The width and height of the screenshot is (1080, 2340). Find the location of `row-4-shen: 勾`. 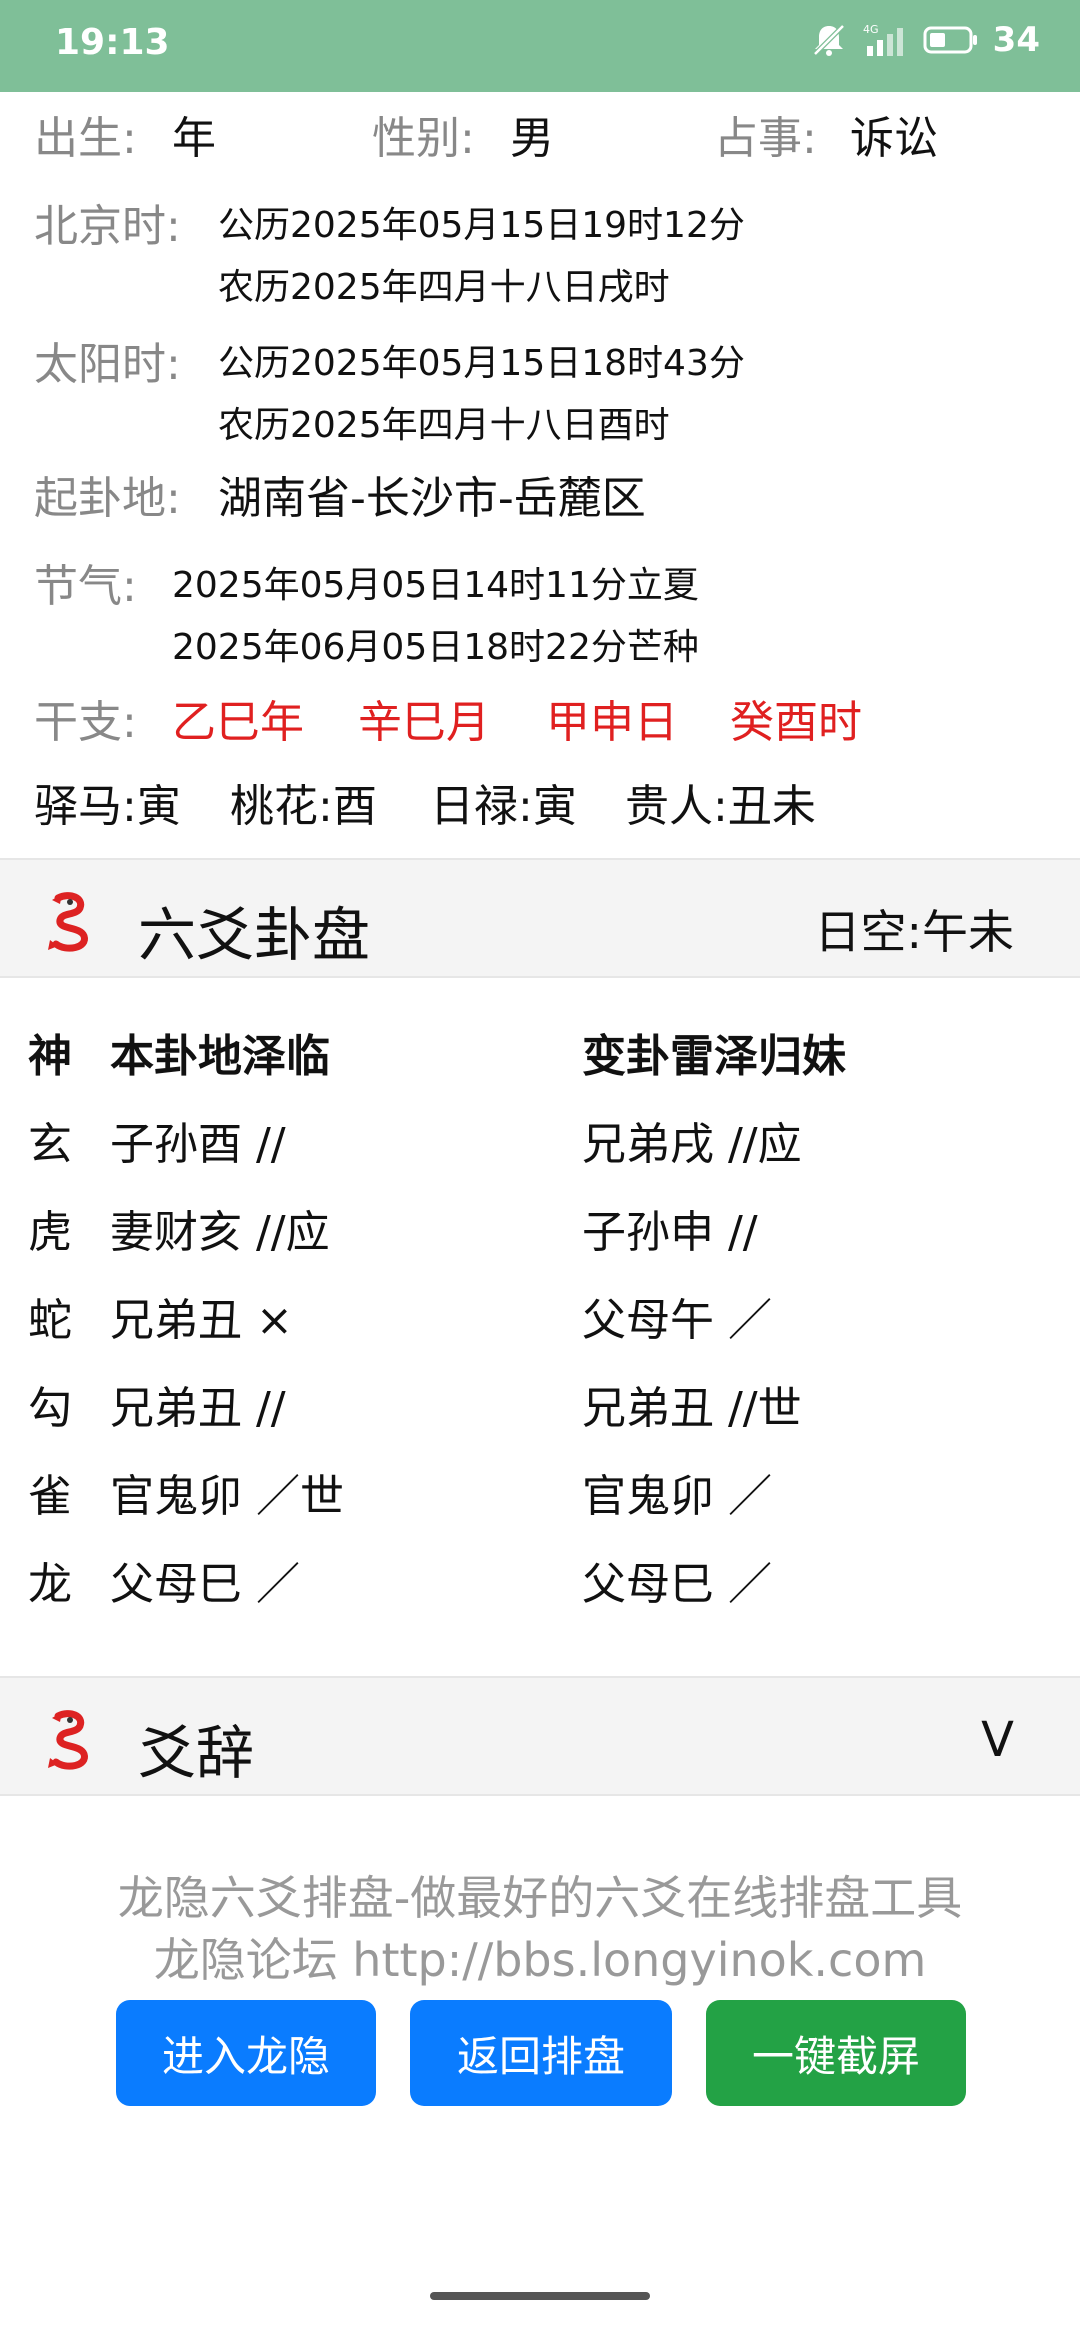

row-4-shen: 勾 is located at coordinates (50, 1408).